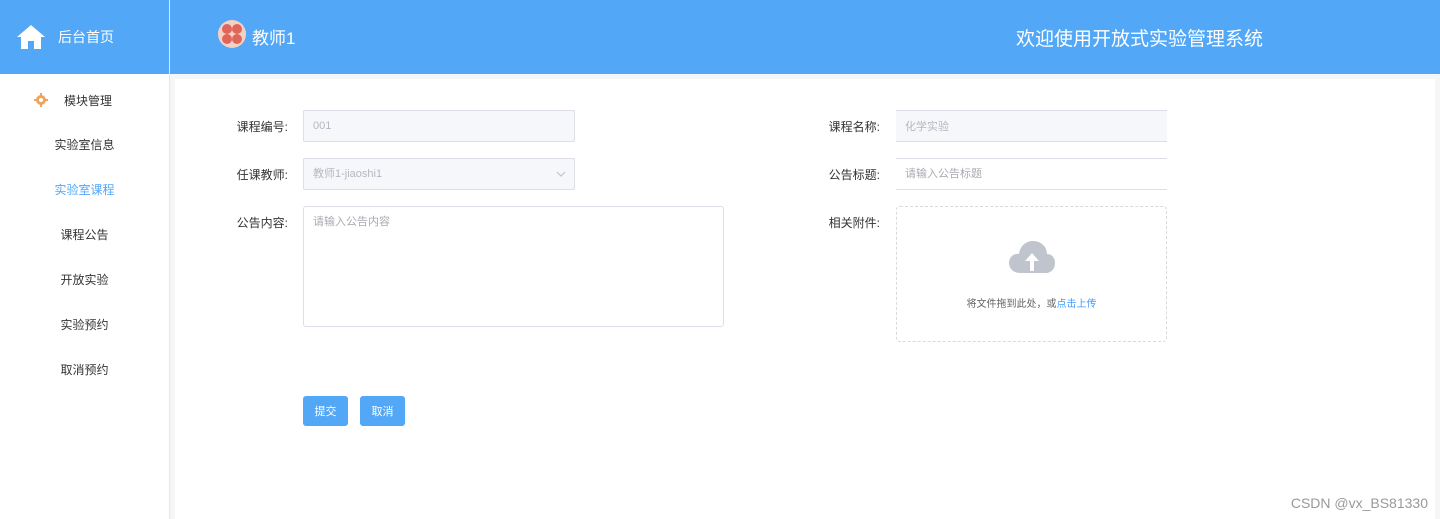  Describe the element at coordinates (273, 36) in the screenshot. I see `username: 教师1` at that location.